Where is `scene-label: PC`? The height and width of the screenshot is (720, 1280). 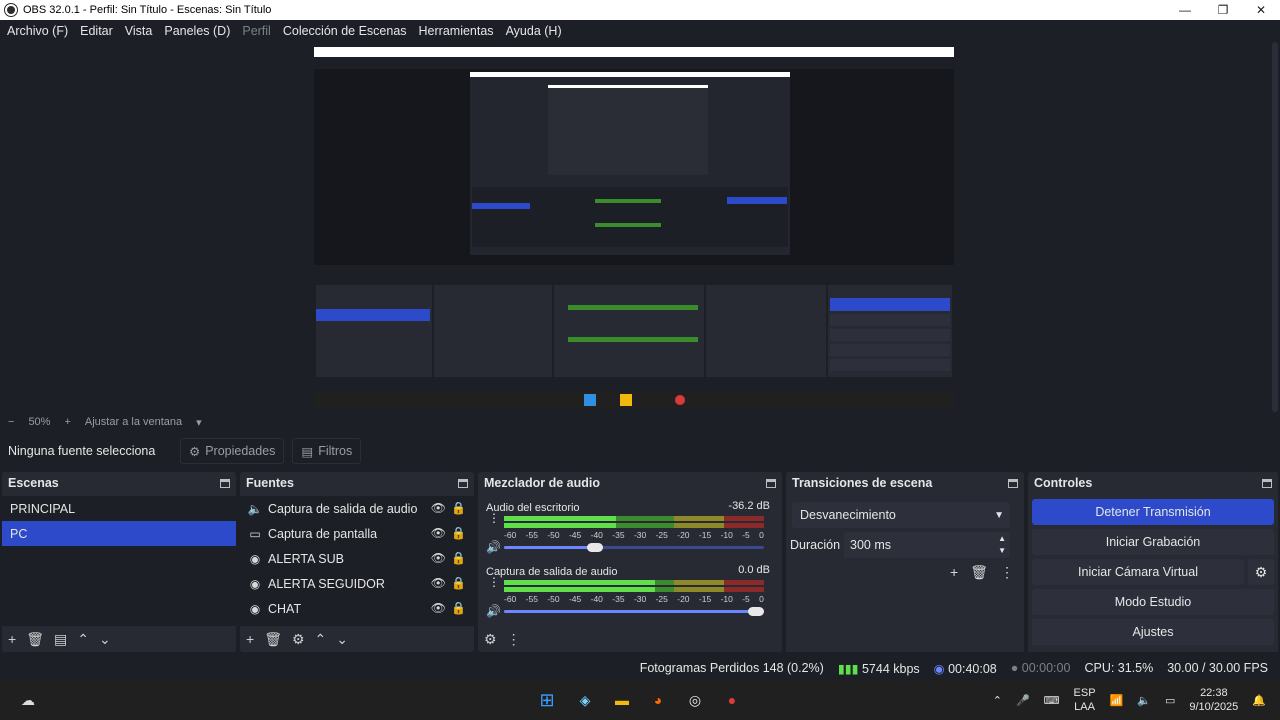 scene-label: PC is located at coordinates (19, 533).